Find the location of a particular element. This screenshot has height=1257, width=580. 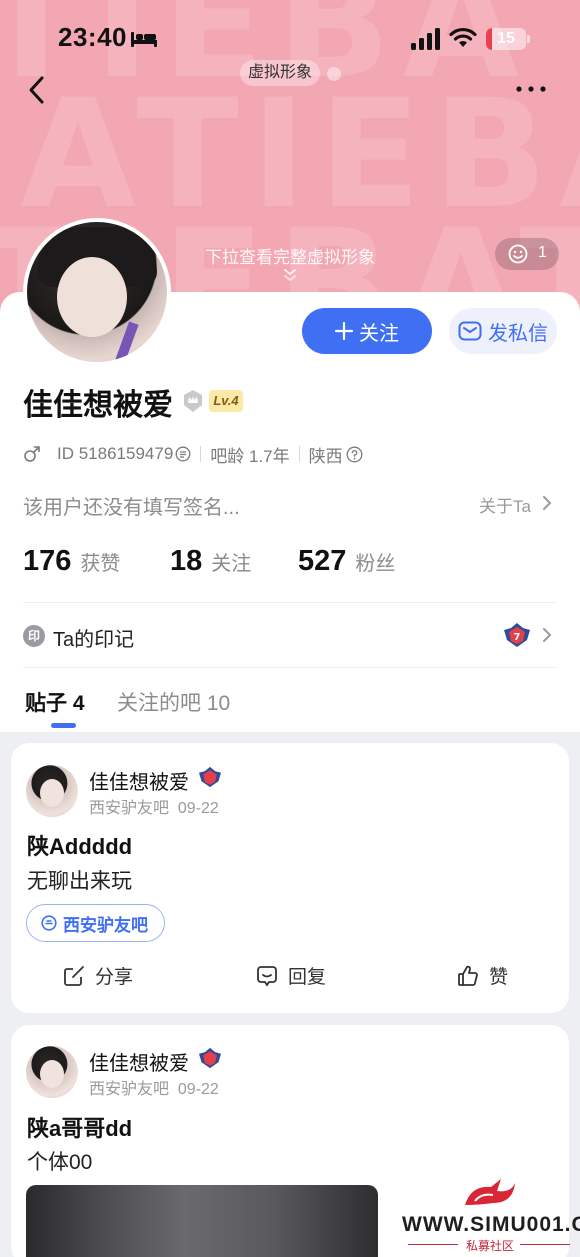

location: 陕西 is located at coordinates (325, 456).